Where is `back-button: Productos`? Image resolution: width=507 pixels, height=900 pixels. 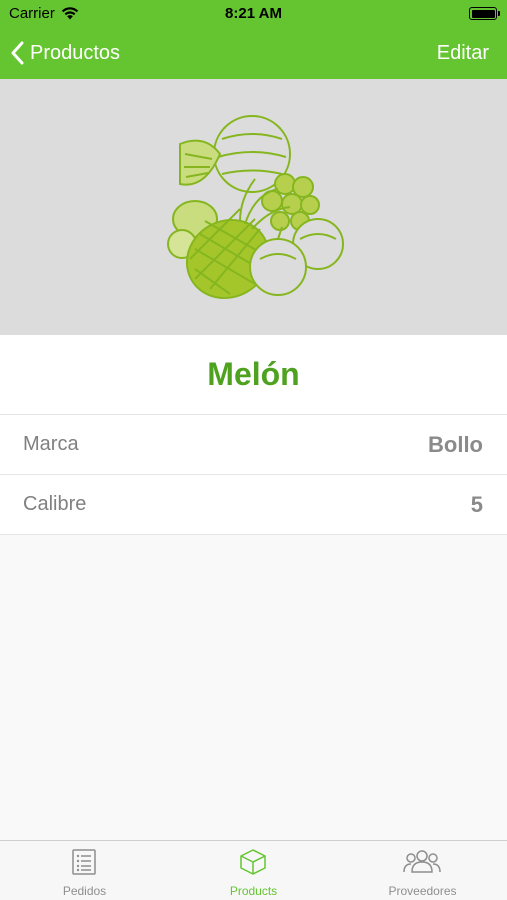
back-button: Productos is located at coordinates (65, 53).